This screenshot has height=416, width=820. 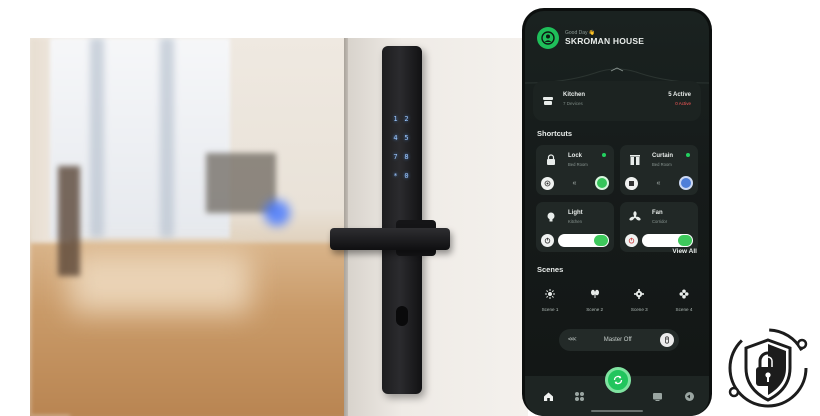 What do you see at coordinates (659, 170) in the screenshot?
I see `shortcut-curtain: Curtain Bed Room «` at bounding box center [659, 170].